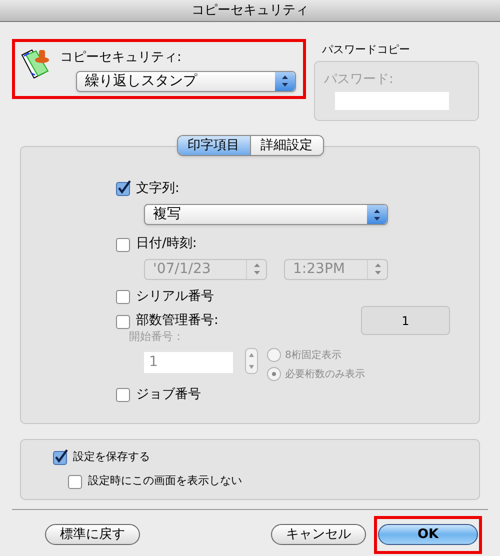  I want to click on checkbox-label: 設定時にこの画面を表示しない, so click(165, 481).